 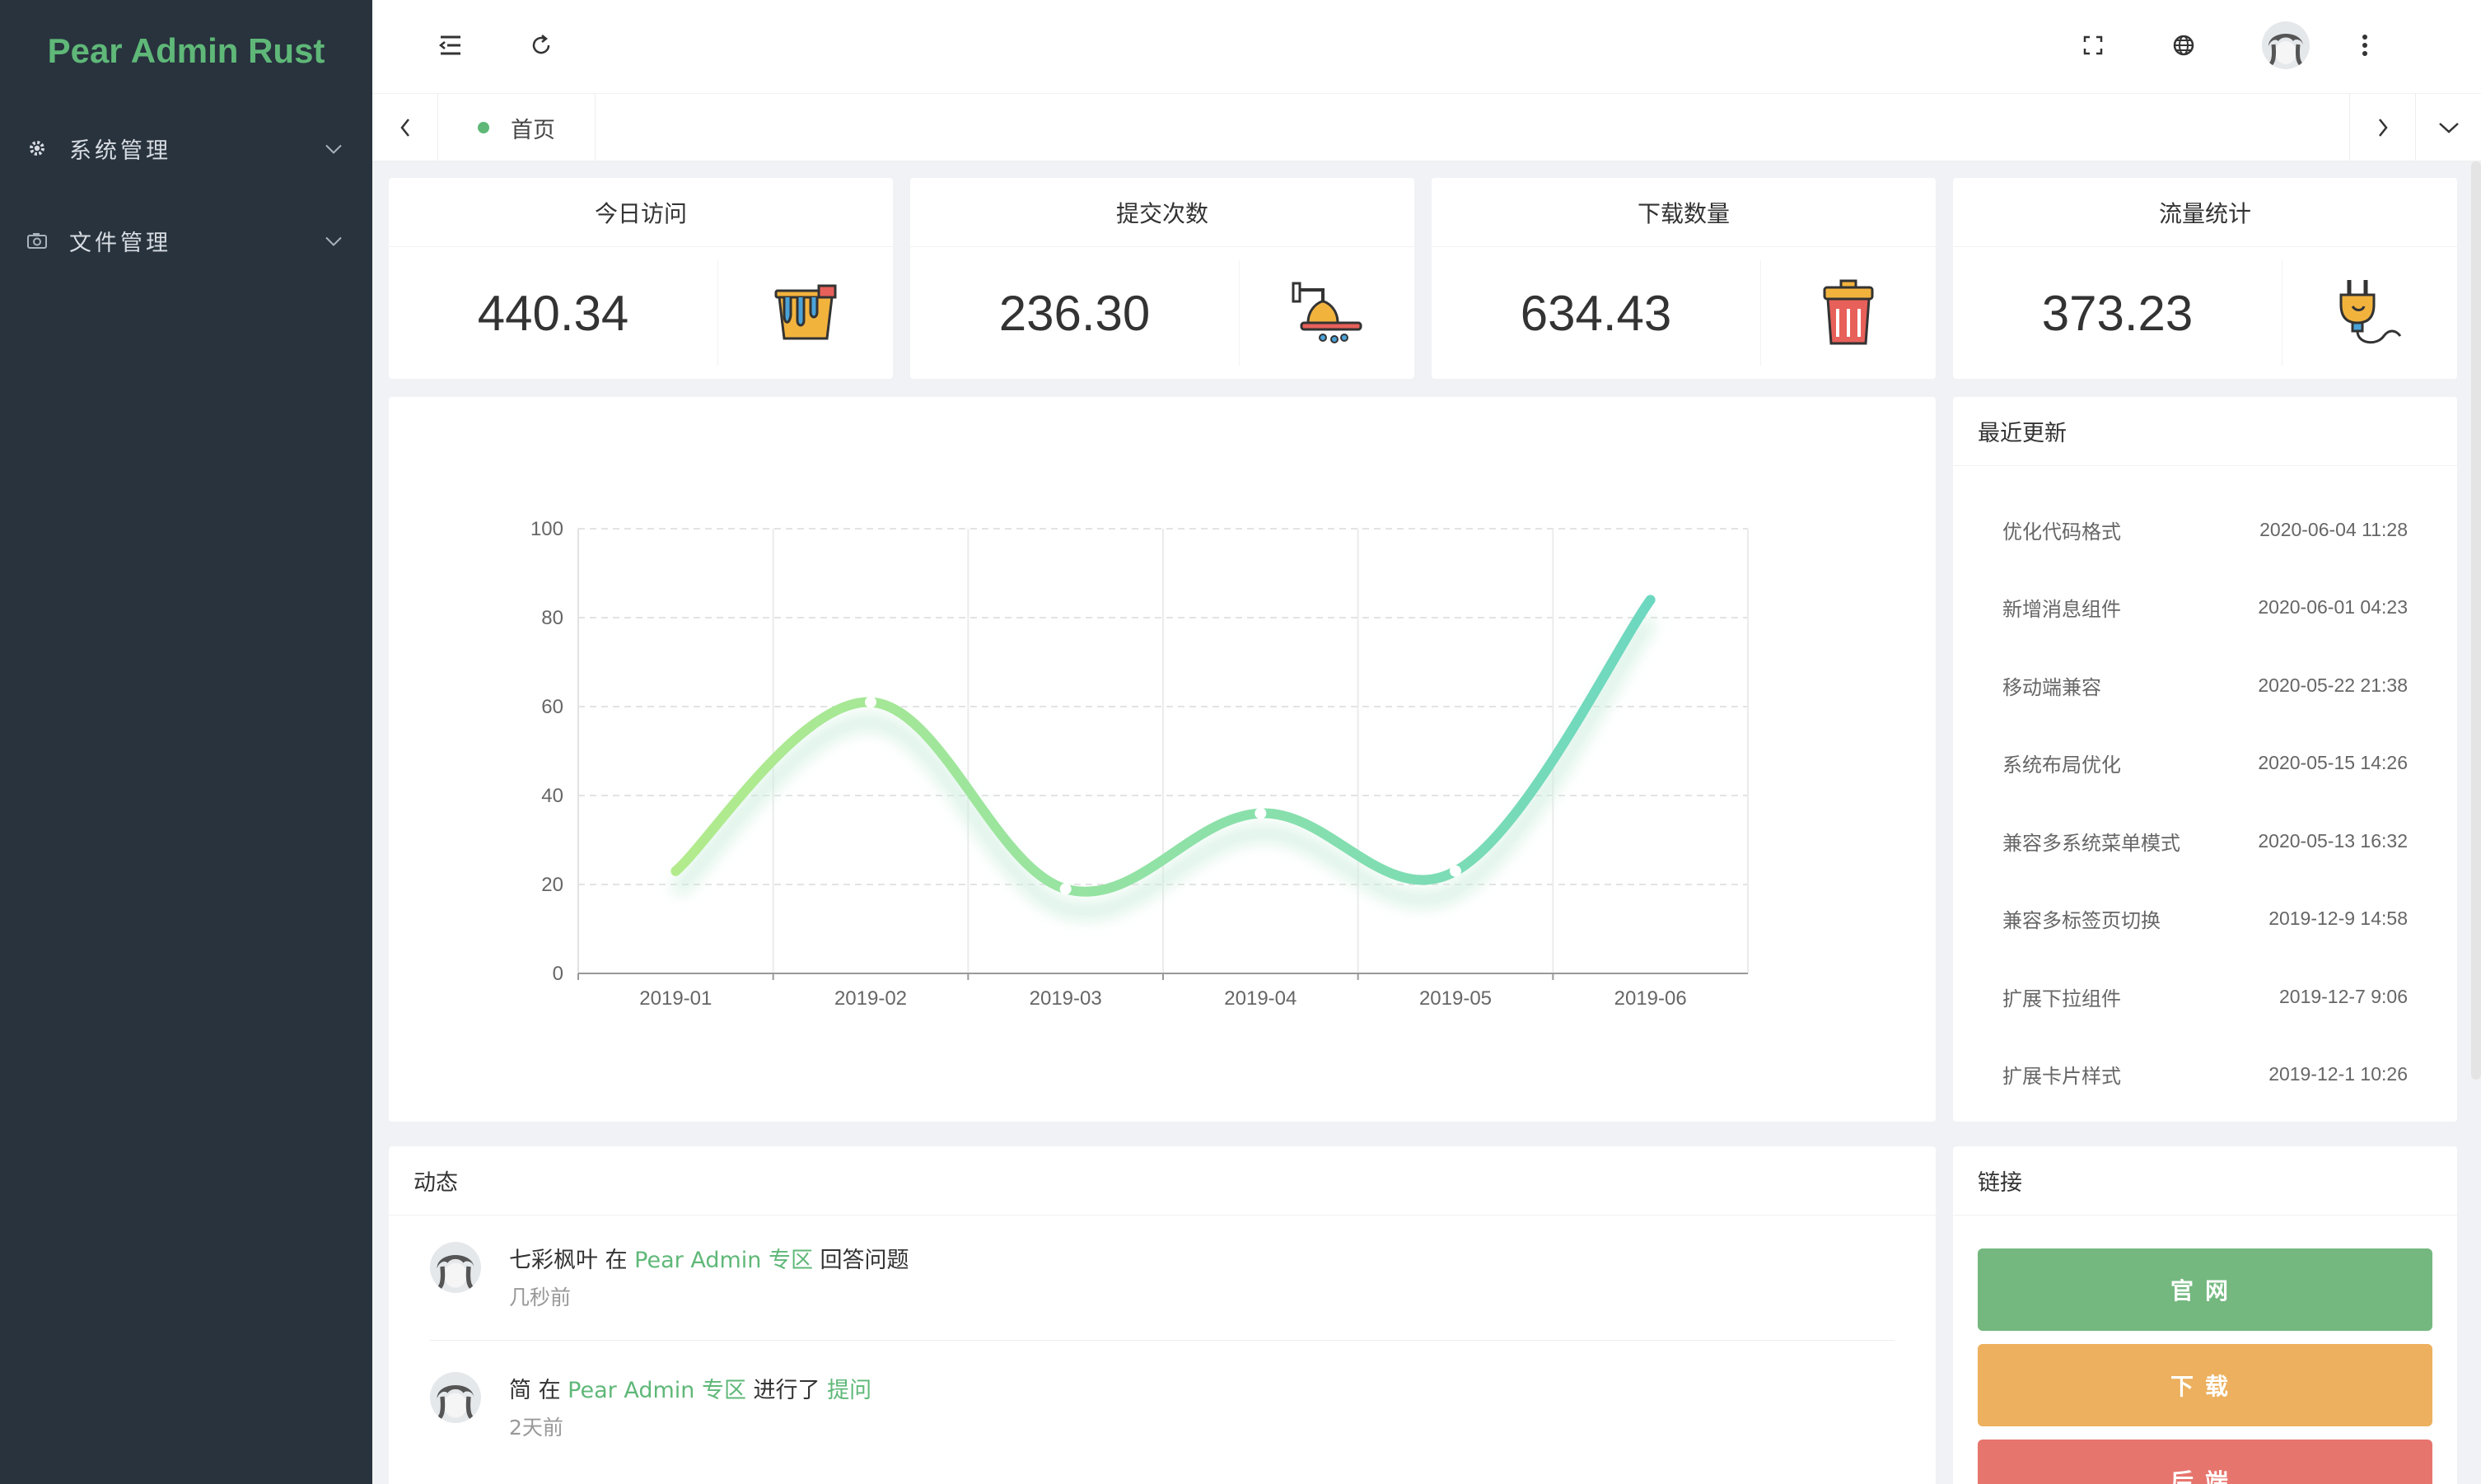 What do you see at coordinates (542, 45) in the screenshot?
I see `refresh-icon` at bounding box center [542, 45].